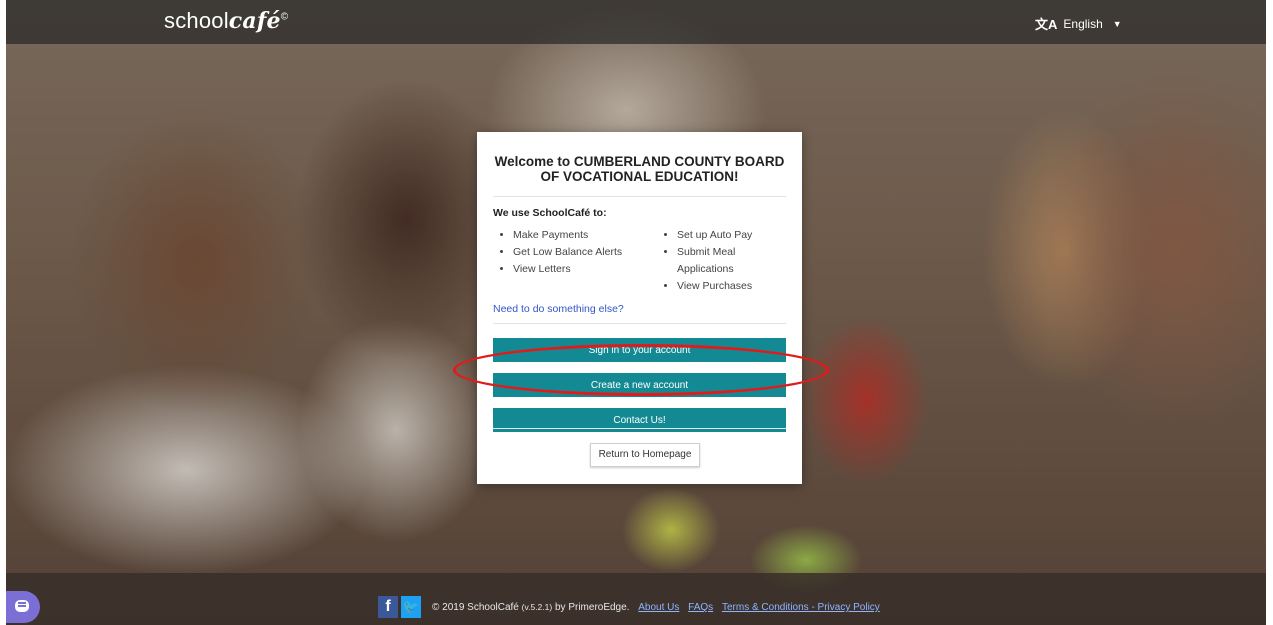 This screenshot has height=625, width=1273. I want to click on sign-in-button: Sign in to your account, so click(639, 350).